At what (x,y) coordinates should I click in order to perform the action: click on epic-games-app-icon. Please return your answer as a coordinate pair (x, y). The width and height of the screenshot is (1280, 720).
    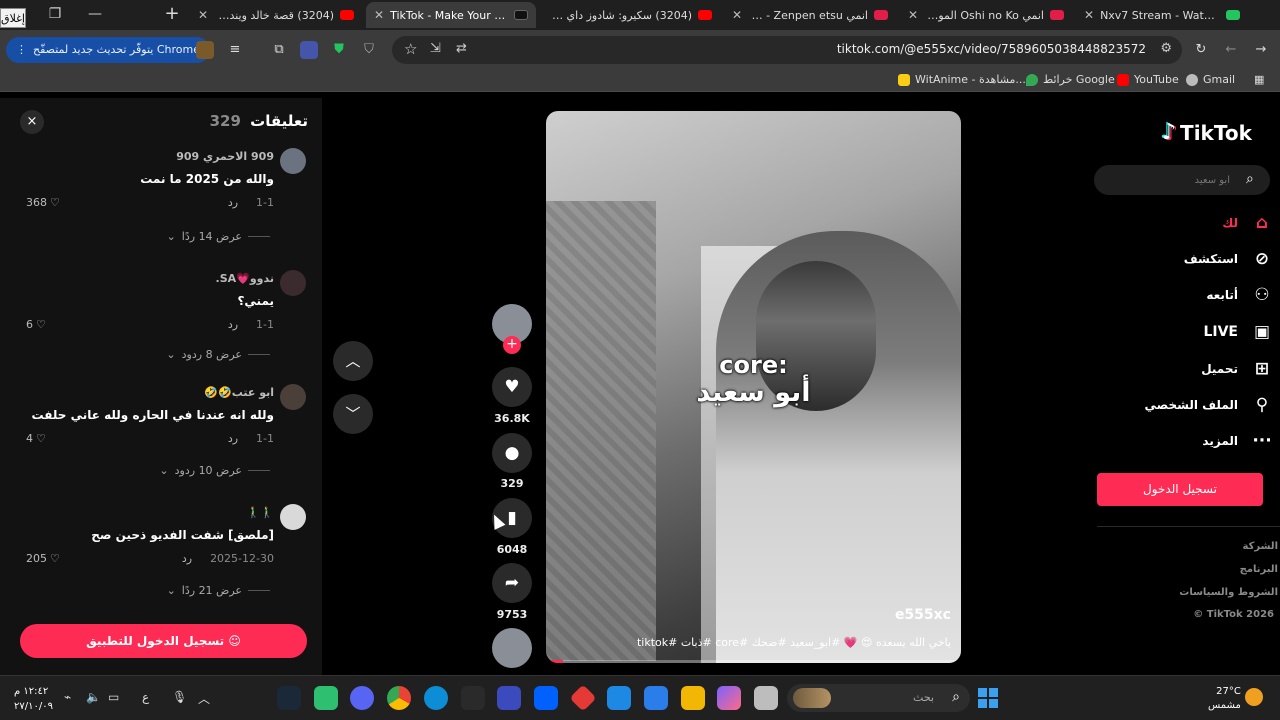
    Looking at the image, I should click on (473, 698).